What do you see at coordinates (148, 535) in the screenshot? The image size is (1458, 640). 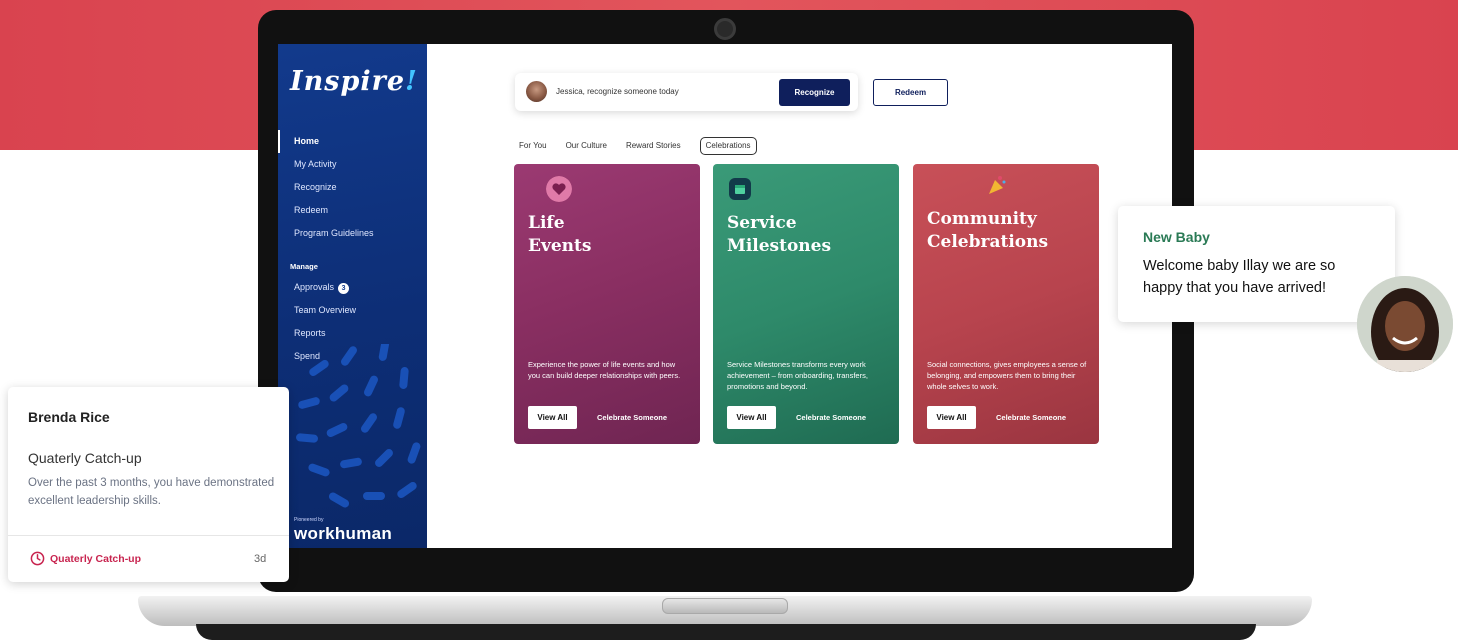 I see `divider` at bounding box center [148, 535].